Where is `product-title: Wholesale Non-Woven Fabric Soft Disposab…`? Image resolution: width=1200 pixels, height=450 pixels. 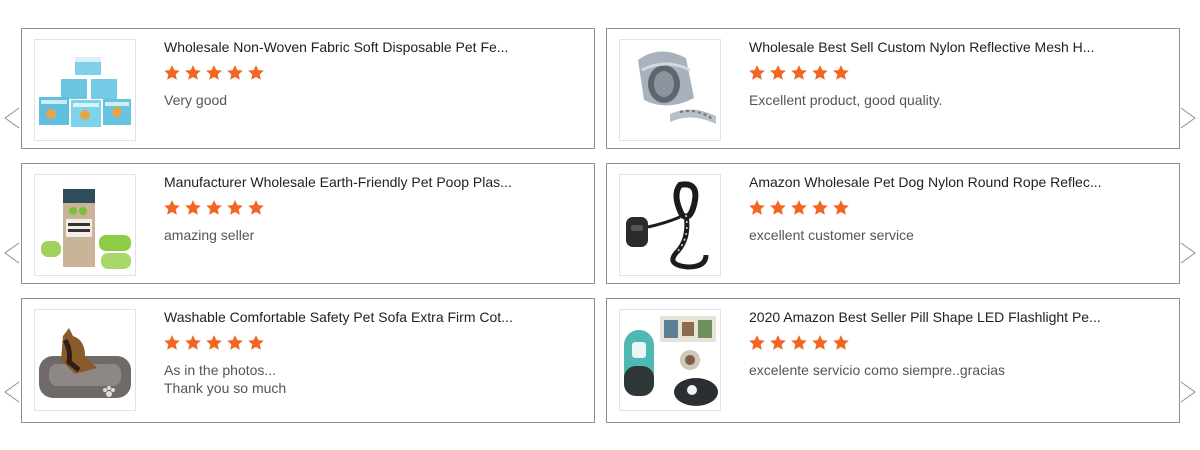 product-title: Wholesale Non-Woven Fabric Soft Disposab… is located at coordinates (374, 47).